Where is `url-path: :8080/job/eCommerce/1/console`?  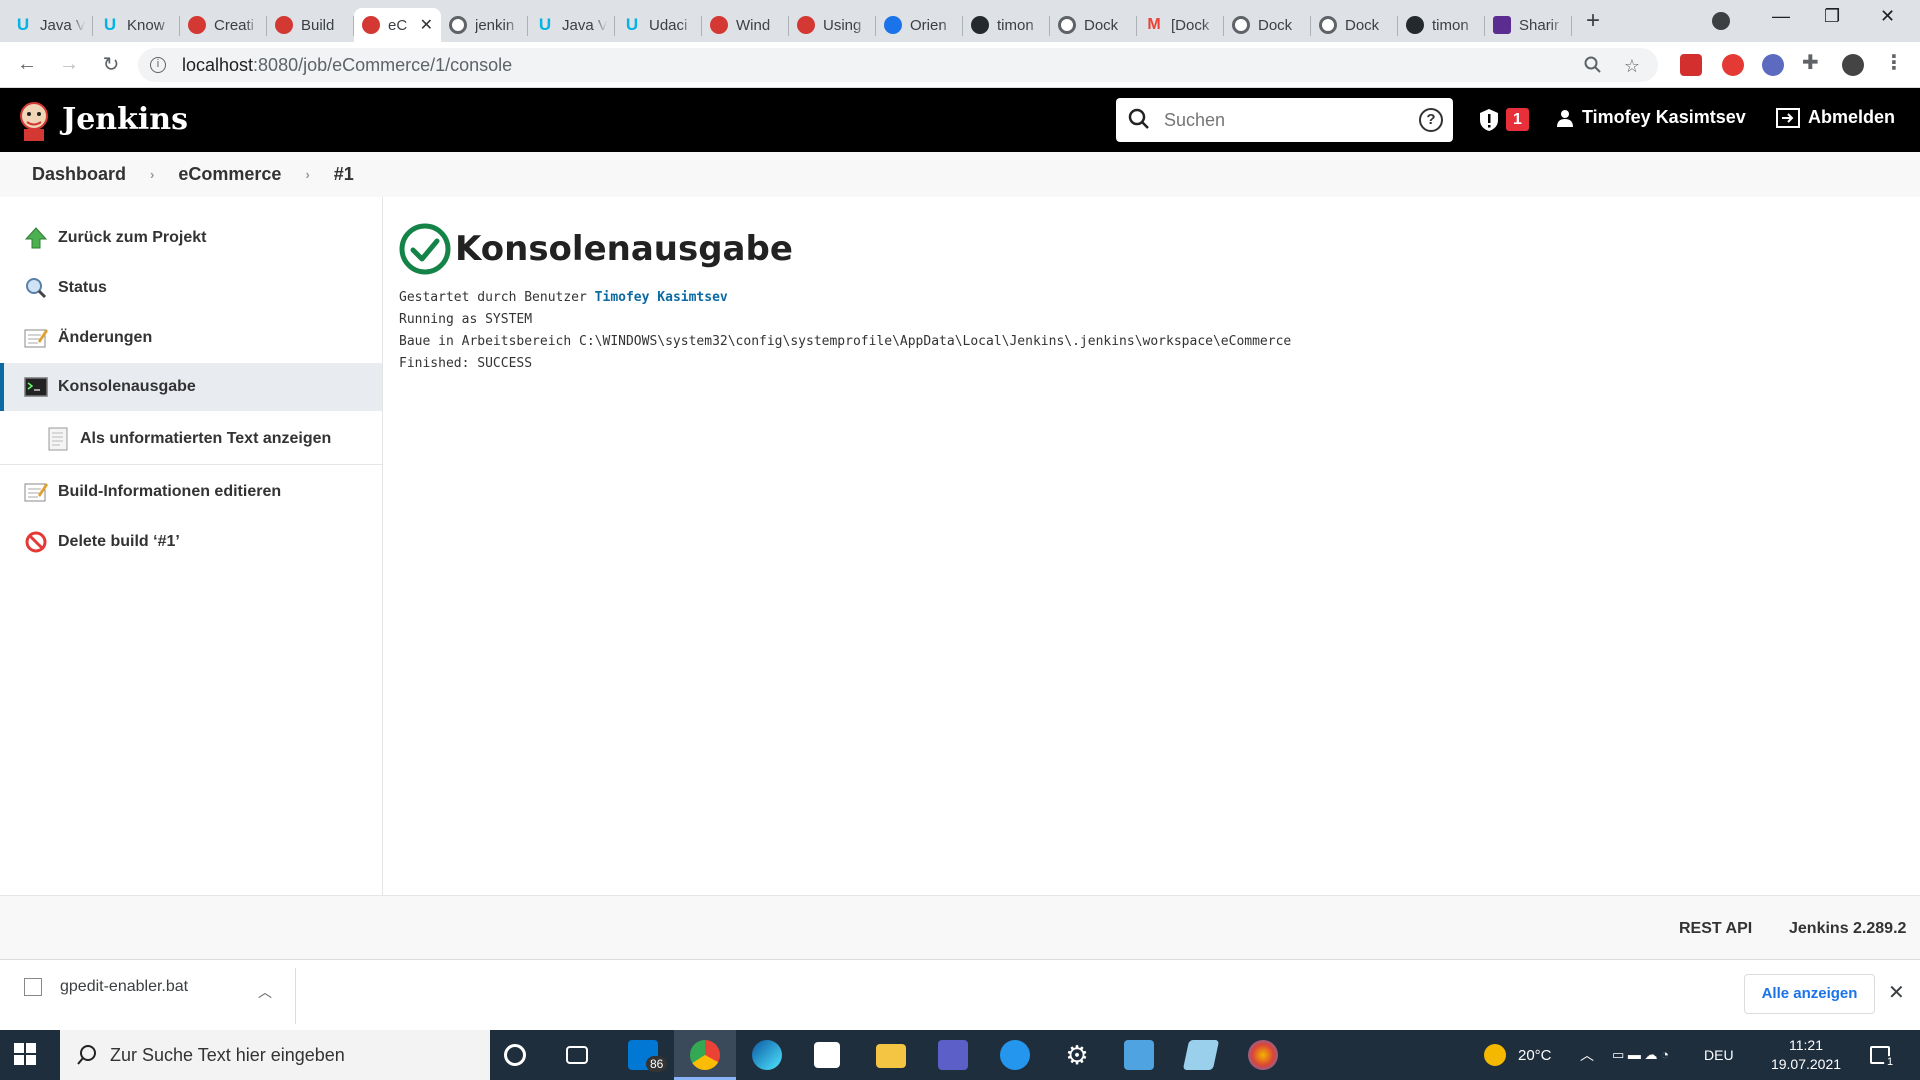
url-path: :8080/job/eCommerce/1/console is located at coordinates (383, 64).